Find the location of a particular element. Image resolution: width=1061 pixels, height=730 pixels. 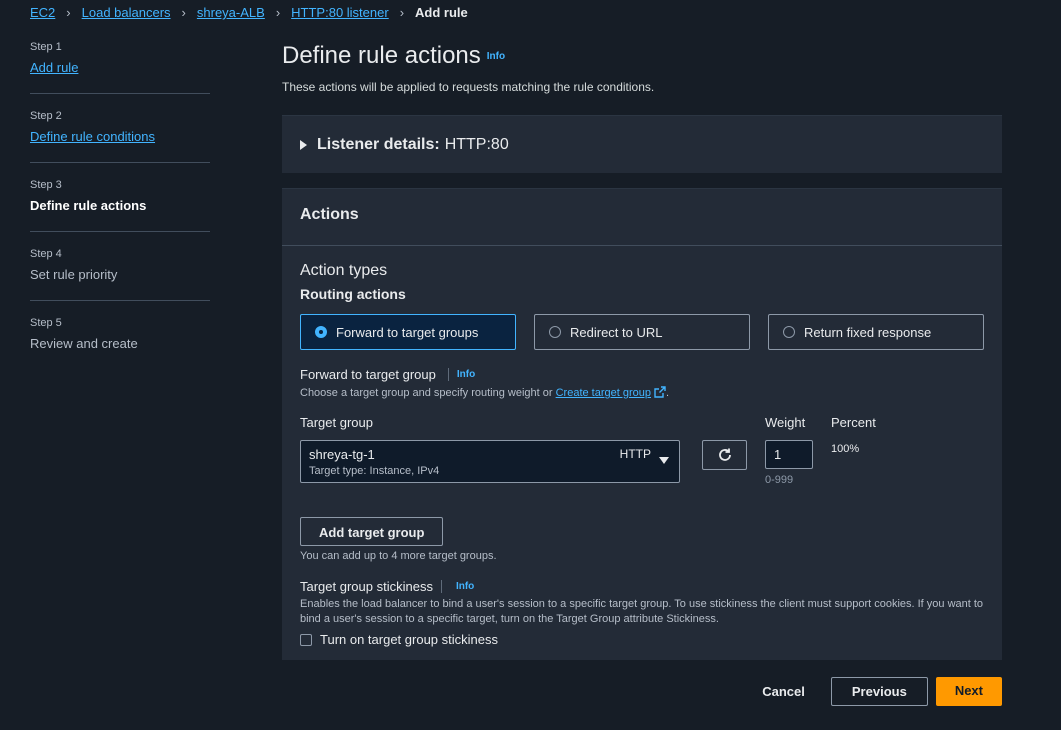

step-number: Step 2 is located at coordinates (46, 116).